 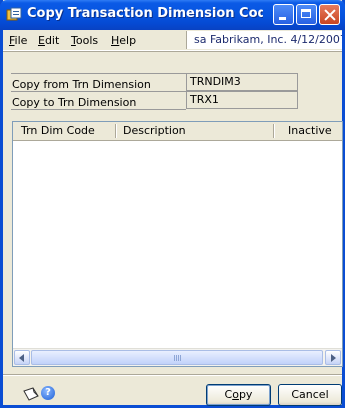 What do you see at coordinates (18, 40) in the screenshot?
I see `menu-file: File` at bounding box center [18, 40].